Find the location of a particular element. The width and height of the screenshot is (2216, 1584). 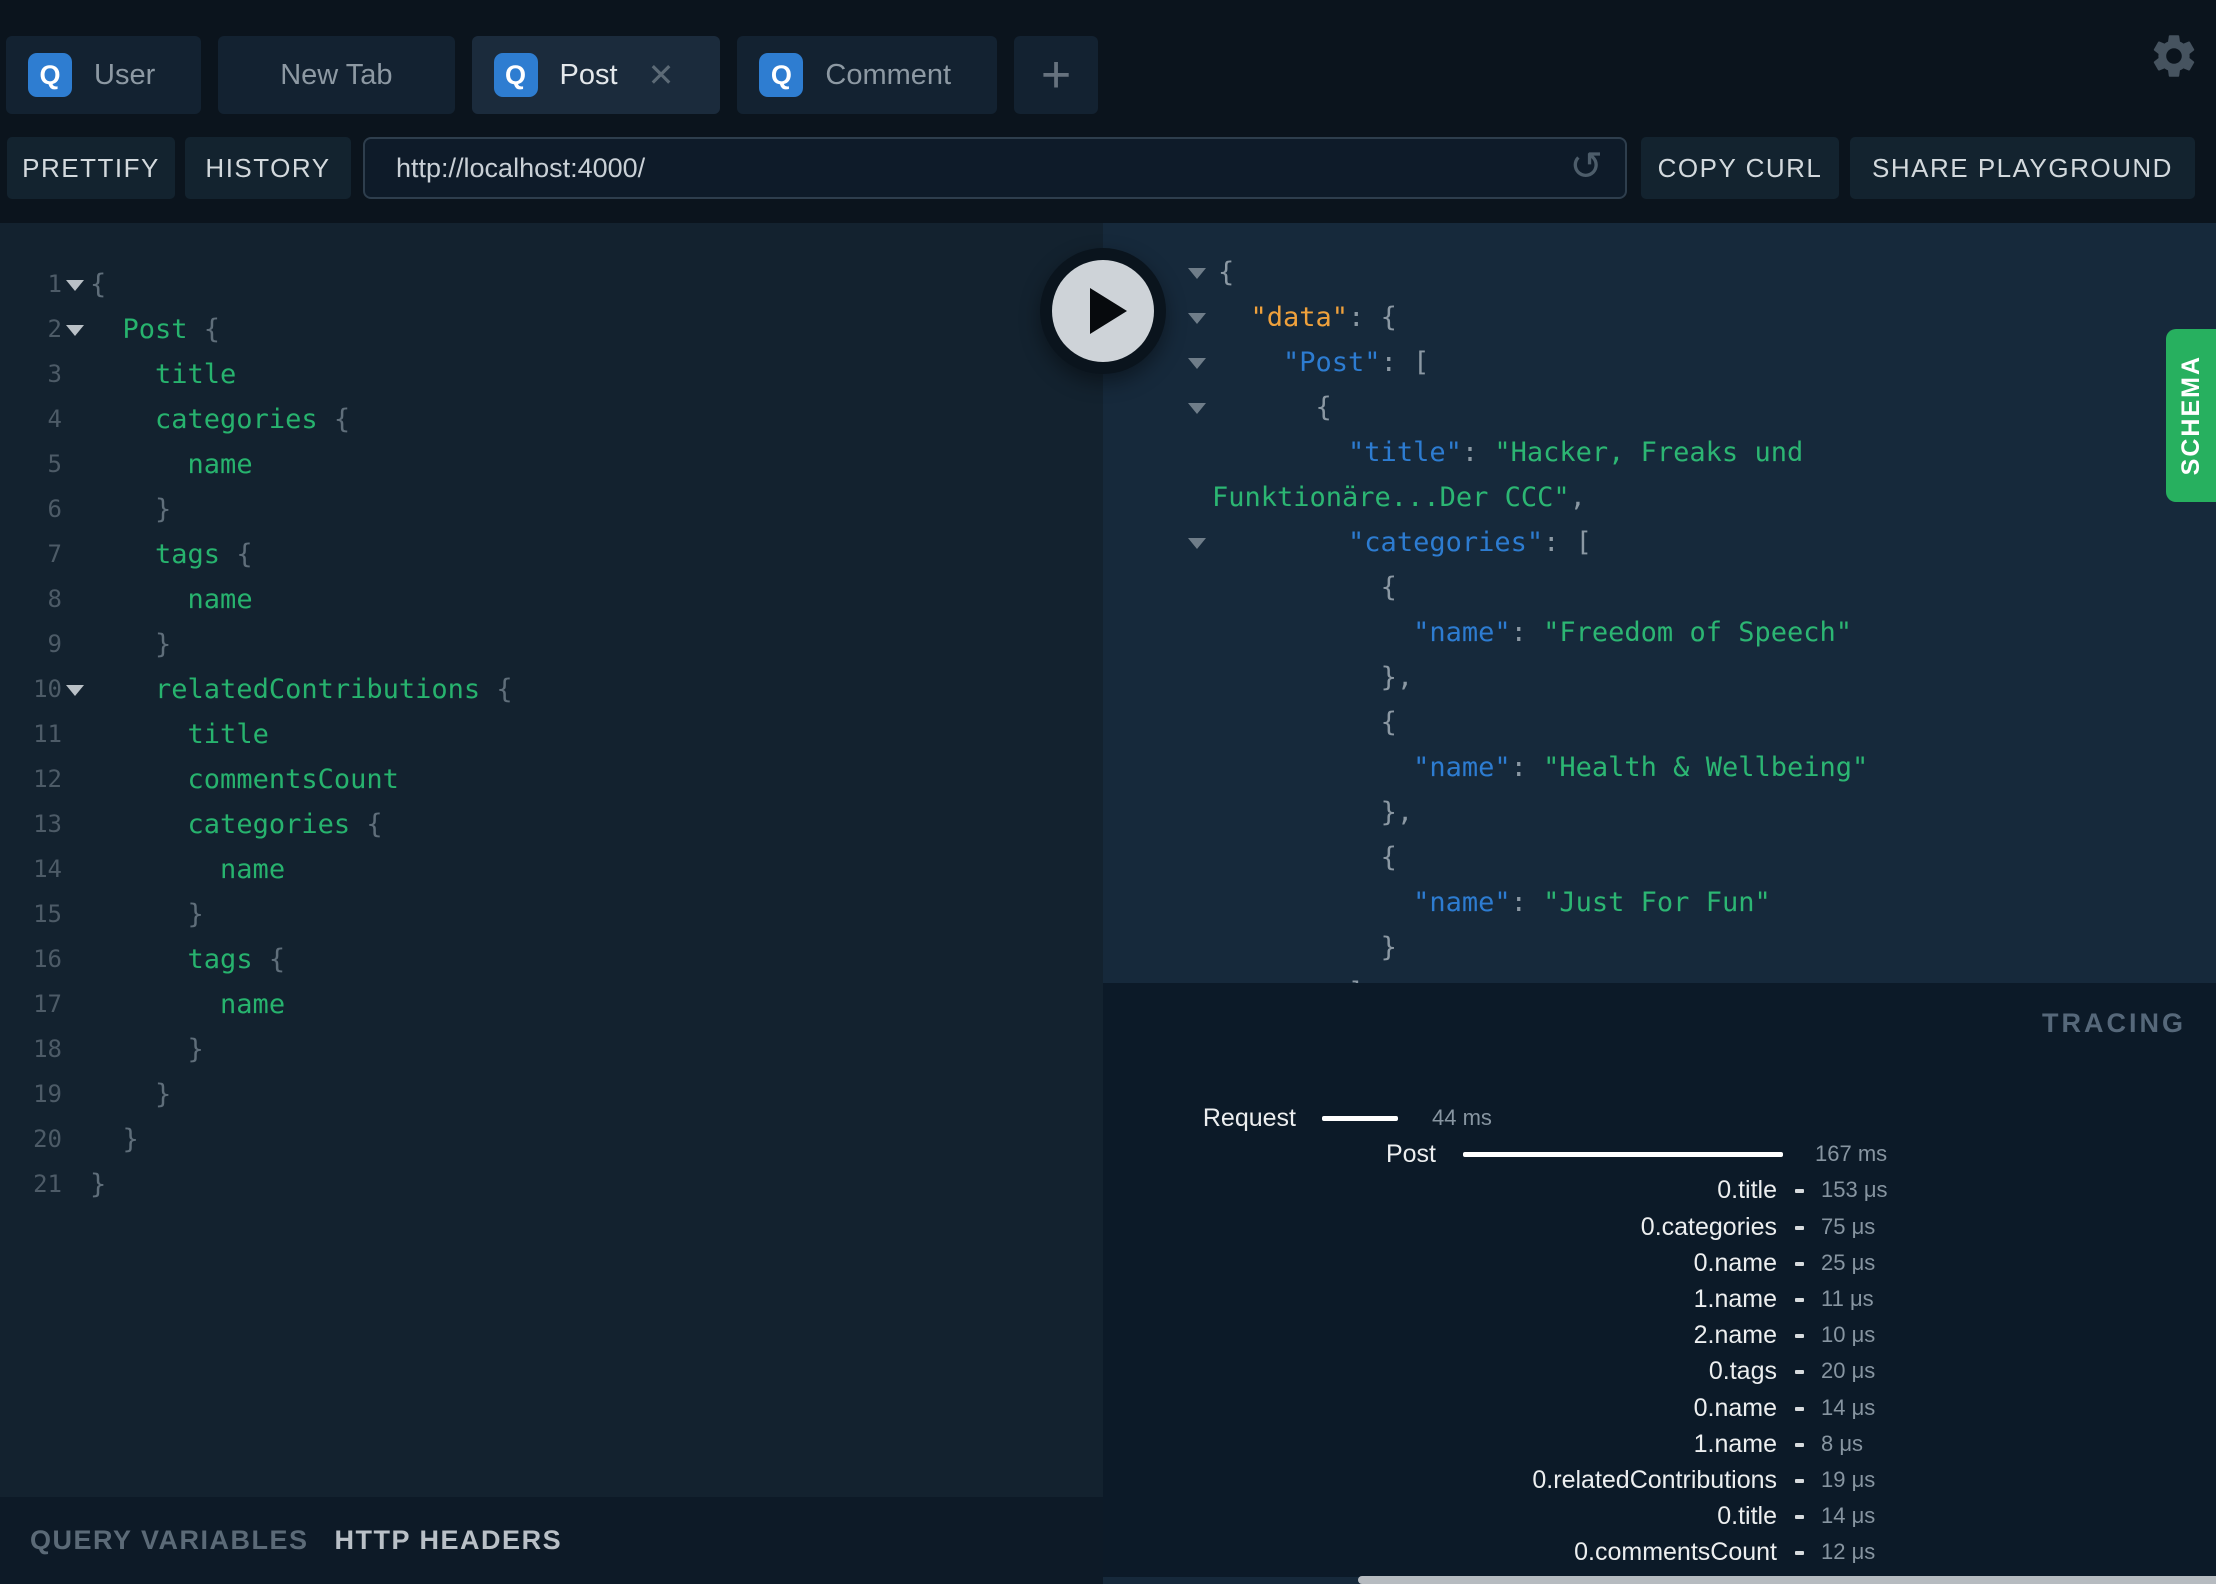

trace-duration-value: 8 μs is located at coordinates (1842, 1443).